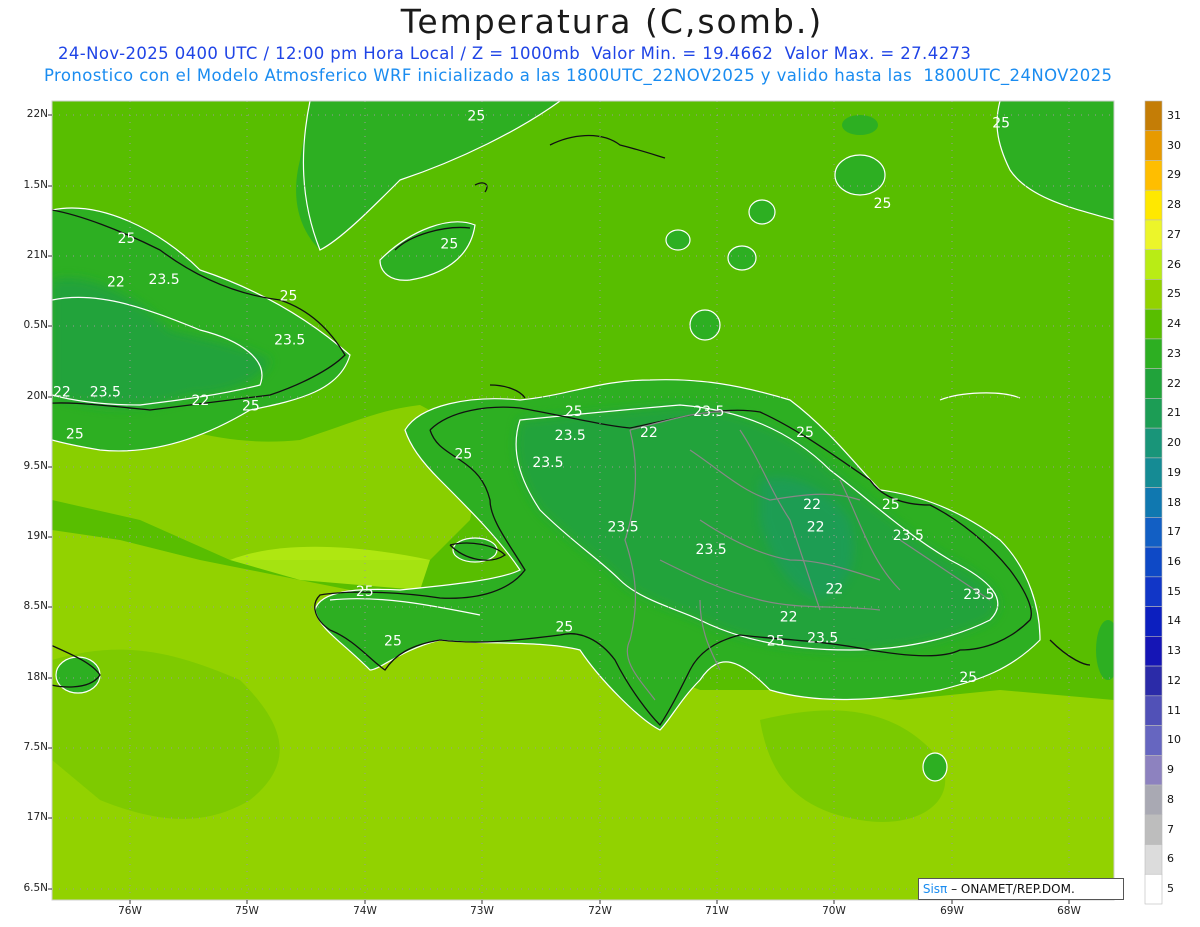 The image size is (1200, 927). Describe the element at coordinates (1174, 205) in the screenshot. I see `colorbar-label: 28` at that location.